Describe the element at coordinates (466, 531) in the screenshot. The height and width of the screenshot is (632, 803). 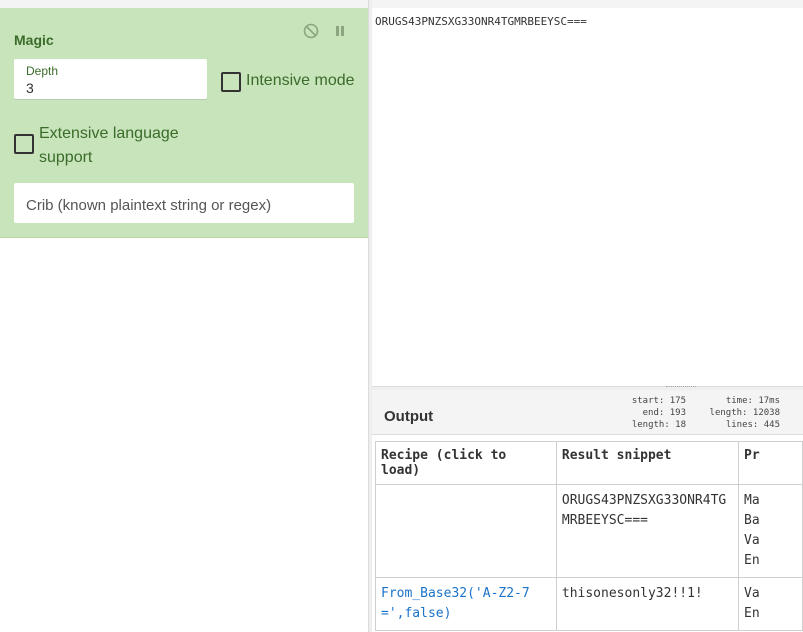
I see `recipe-cell` at that location.